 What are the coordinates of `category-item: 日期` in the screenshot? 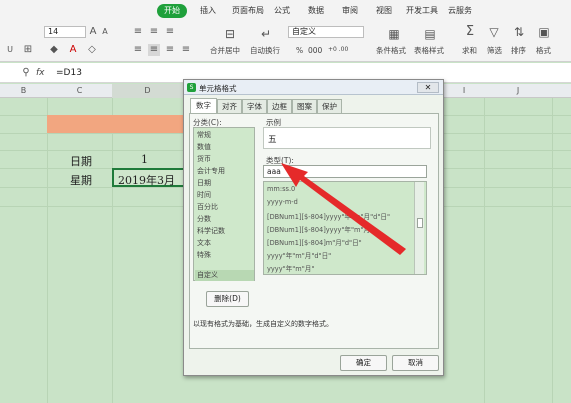 It's located at (204, 183).